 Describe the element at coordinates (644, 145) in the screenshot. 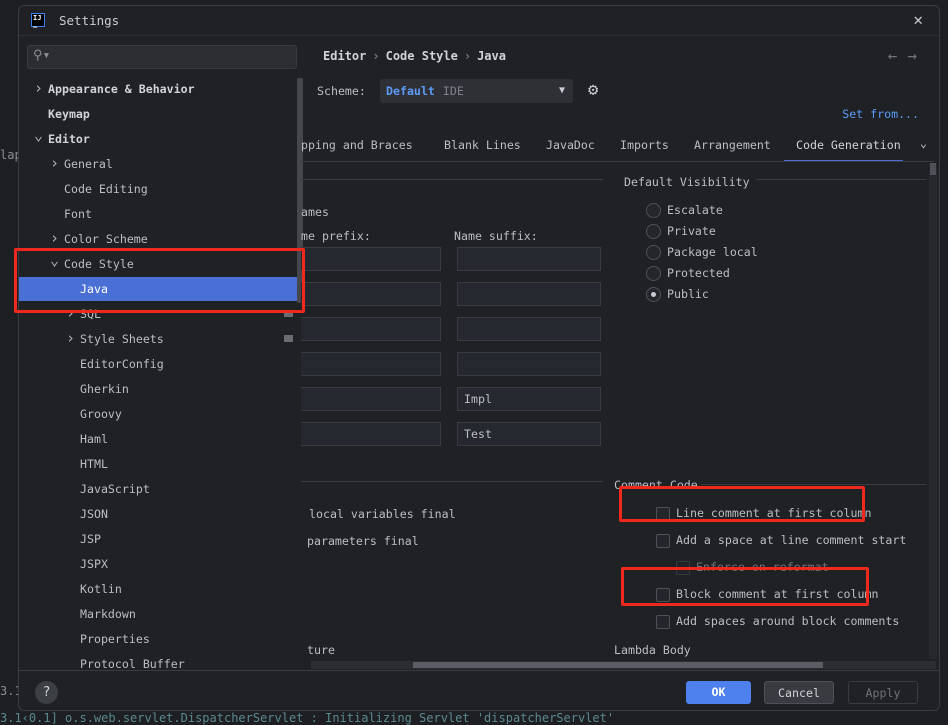

I see `tab-imports: Imports` at that location.